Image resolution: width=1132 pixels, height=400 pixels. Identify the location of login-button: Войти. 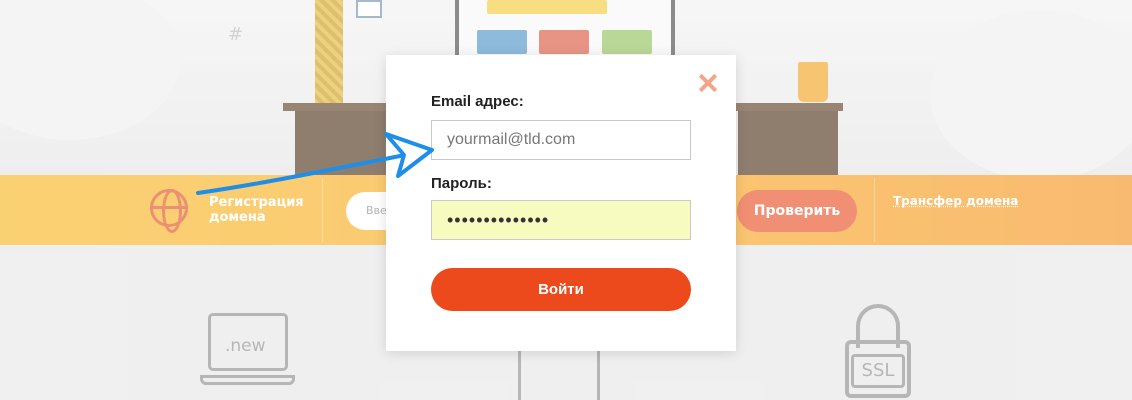
(561, 289).